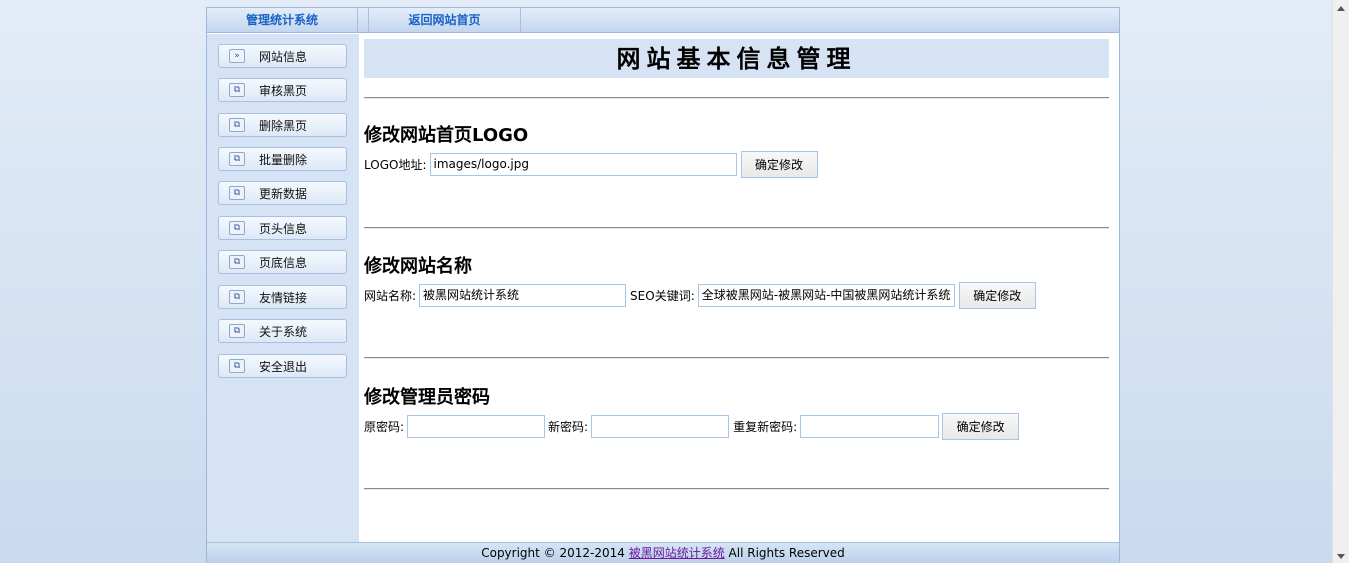  Describe the element at coordinates (779, 164) in the screenshot. I see `logo-confirm-button: 确定修改` at that location.